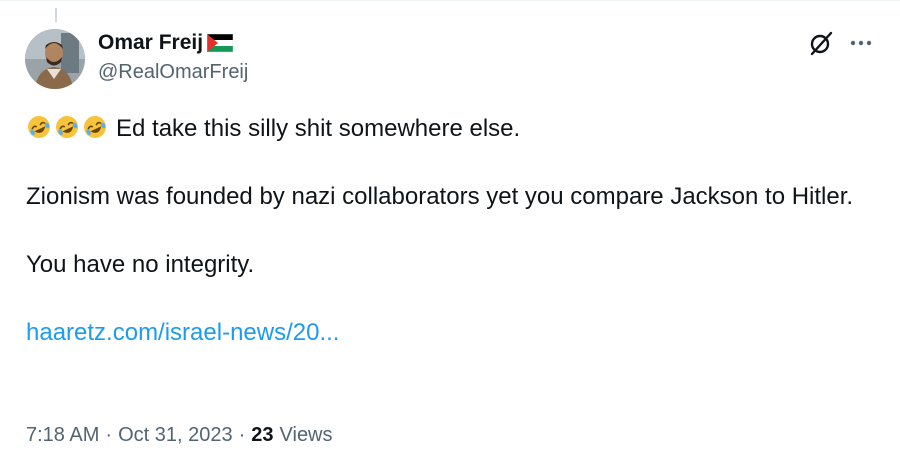 The height and width of the screenshot is (476, 900). Describe the element at coordinates (840, 43) in the screenshot. I see `header-actions` at that location.